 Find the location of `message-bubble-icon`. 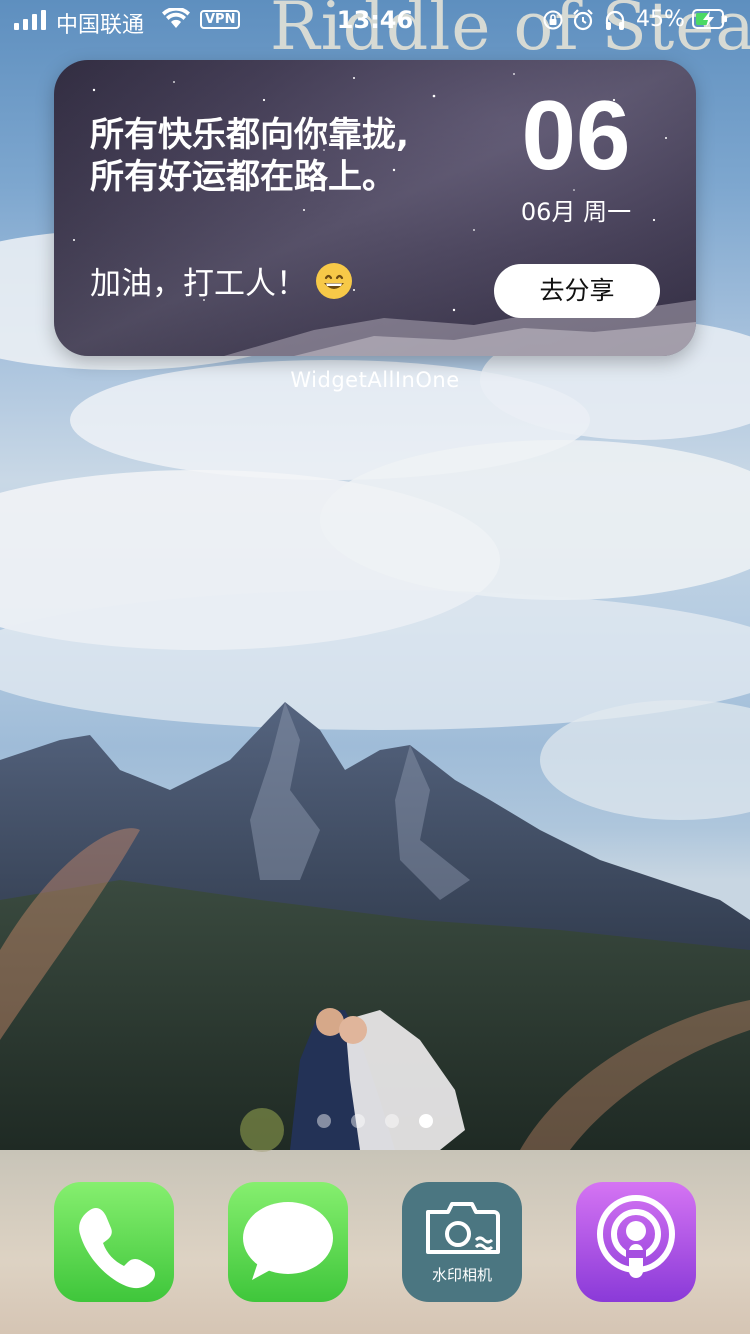

message-bubble-icon is located at coordinates (288, 1241).